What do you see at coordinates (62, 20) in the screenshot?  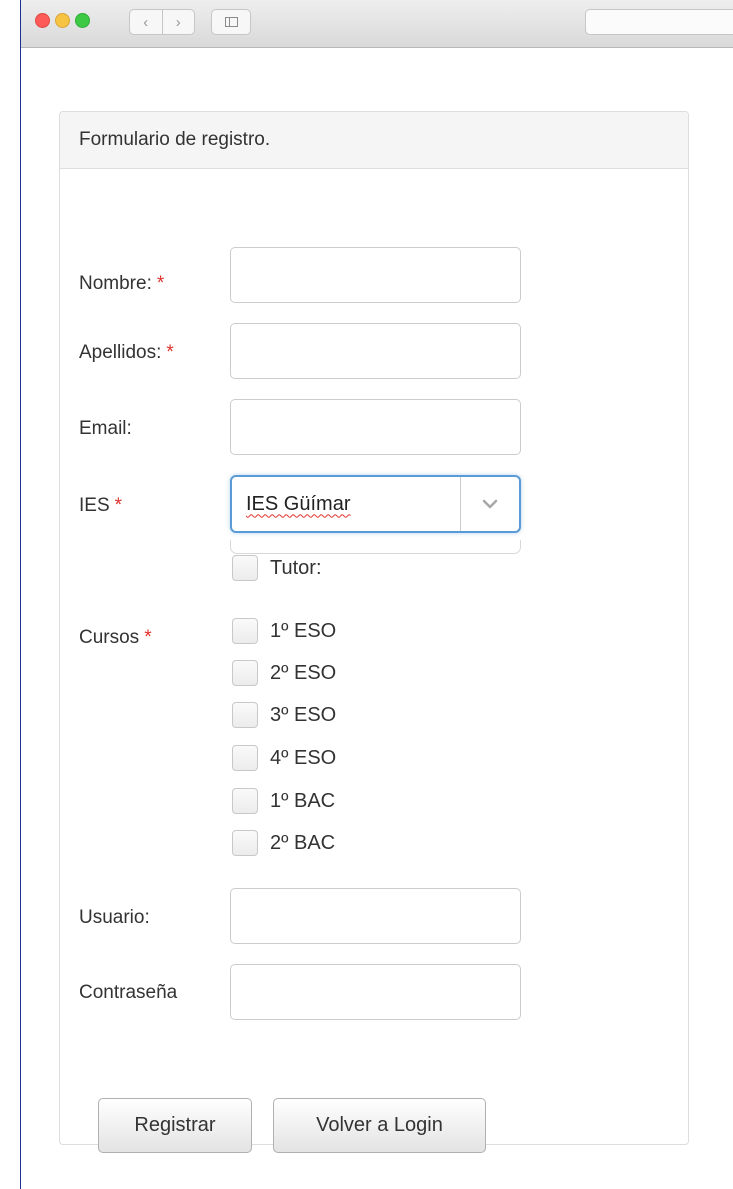 I see `minimize-window-button` at bounding box center [62, 20].